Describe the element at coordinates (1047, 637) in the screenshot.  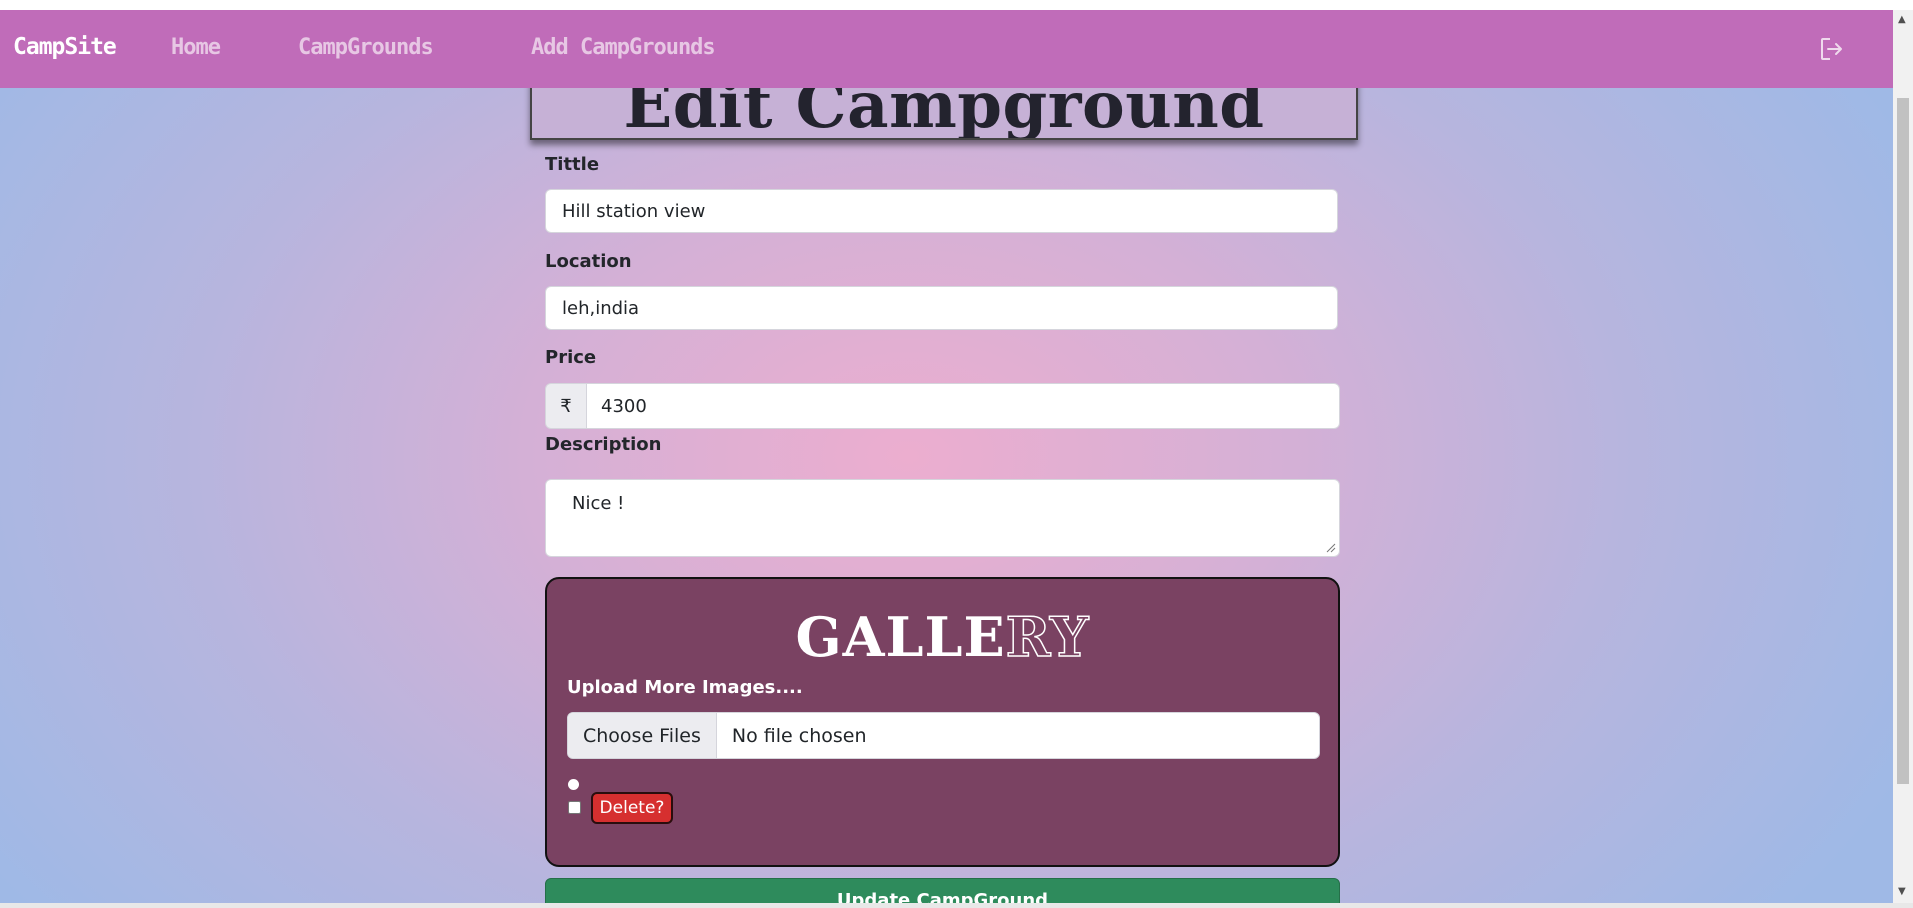
I see `gallery-title-outline: RY` at that location.